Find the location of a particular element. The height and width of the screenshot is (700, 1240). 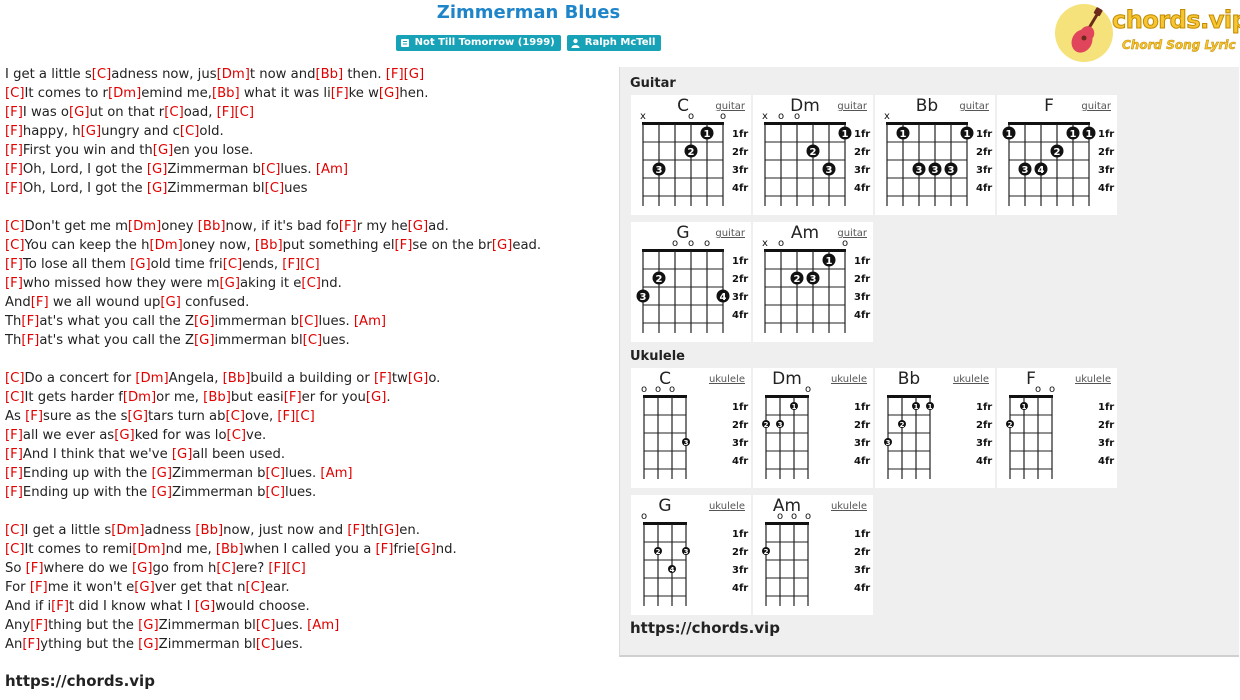

artist-badge: Ralph McTell is located at coordinates (614, 43).